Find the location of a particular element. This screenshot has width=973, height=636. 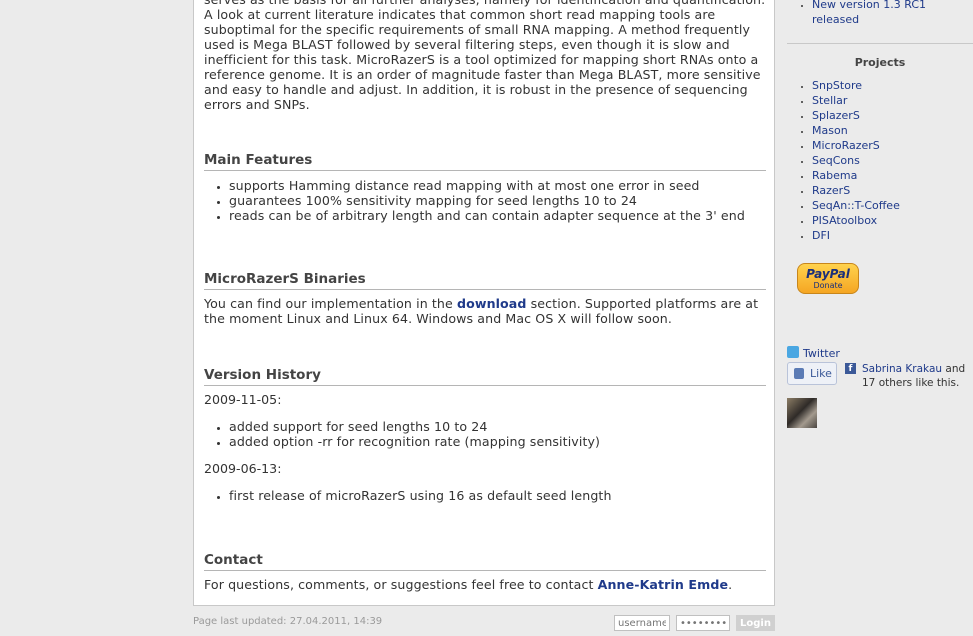

login-button: Login is located at coordinates (755, 623).